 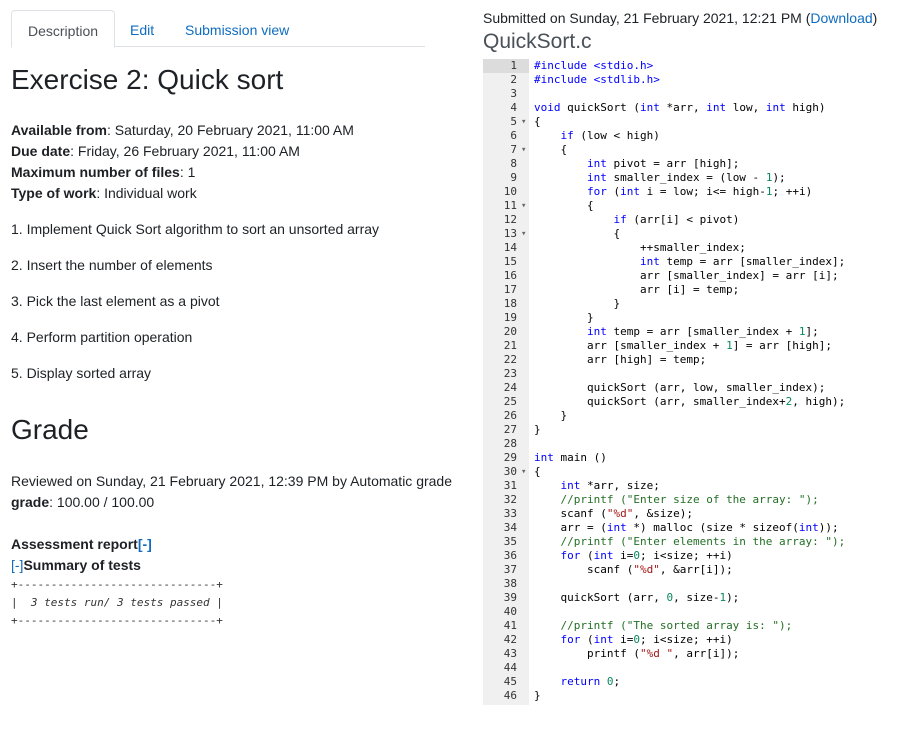 I want to click on code-text: ++smaller_index;, so click(x=640, y=247).